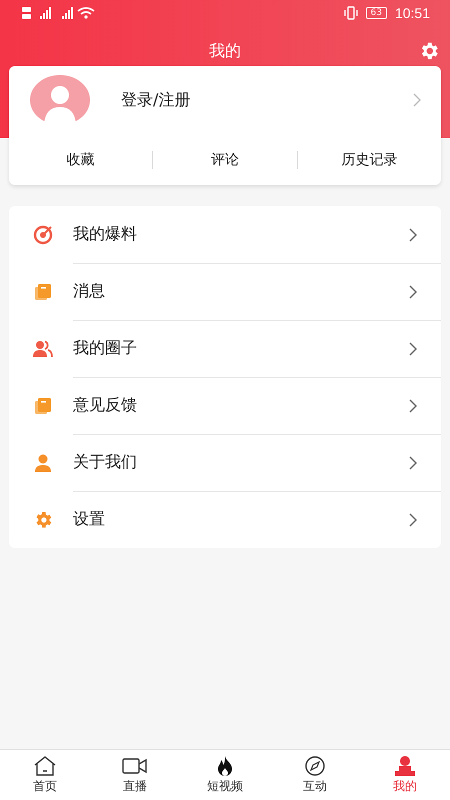 This screenshot has height=800, width=450. What do you see at coordinates (225, 291) in the screenshot?
I see `menu-item: 消息` at bounding box center [225, 291].